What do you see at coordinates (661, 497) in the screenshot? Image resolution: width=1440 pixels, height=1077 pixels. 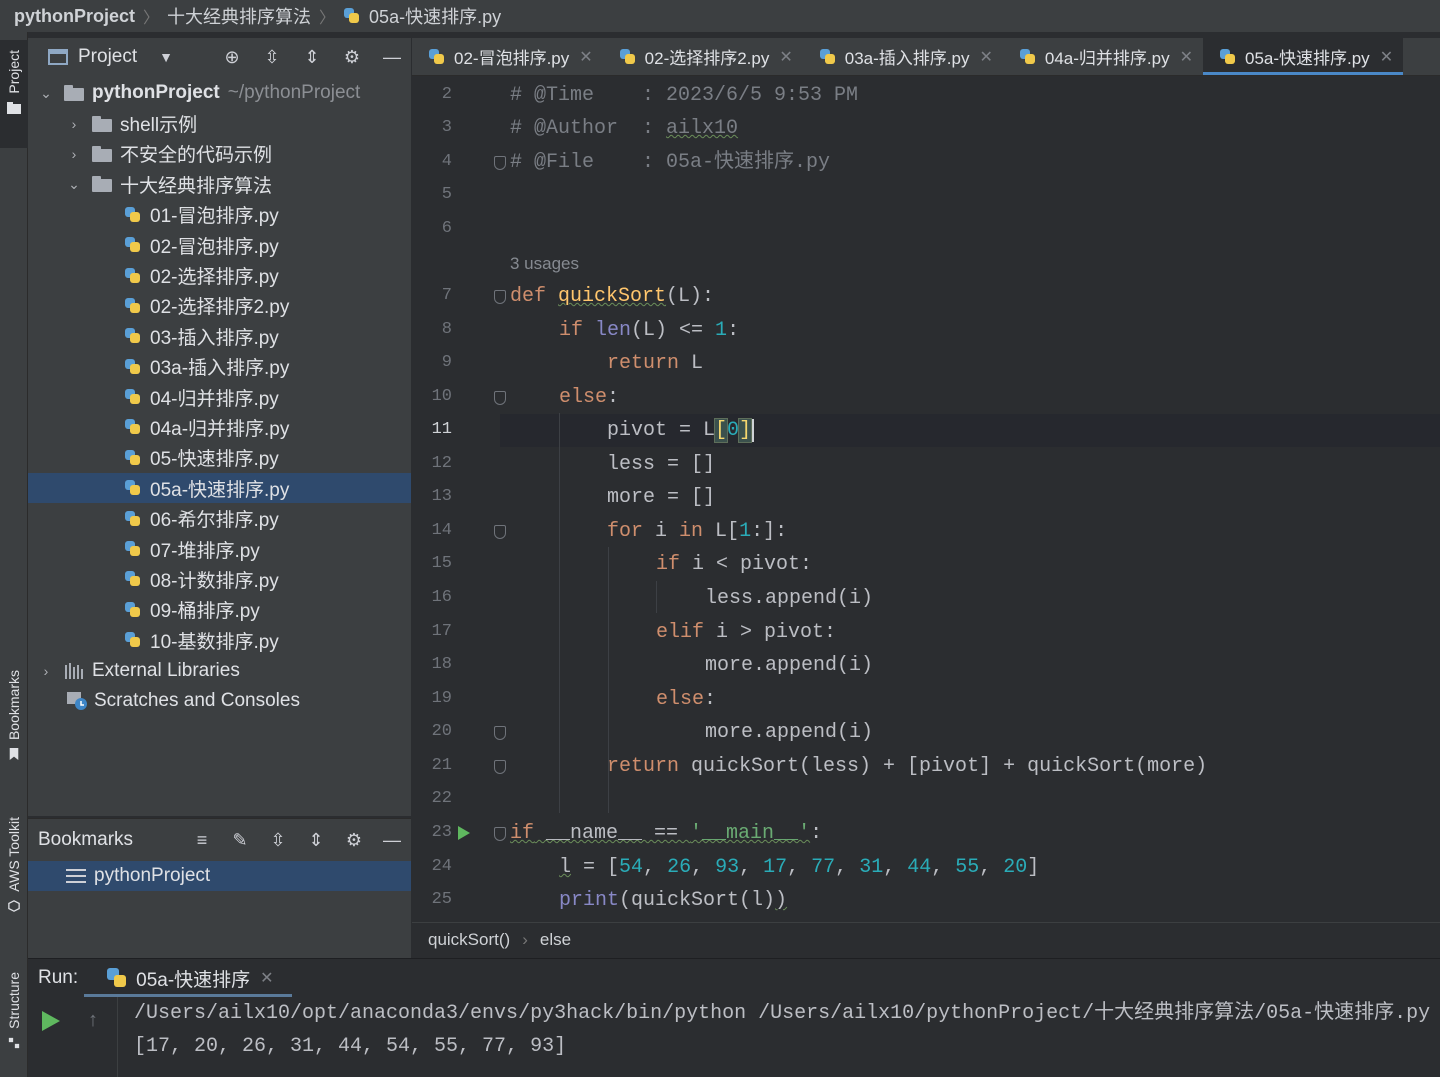 I see `code-line-13: more = []` at bounding box center [661, 497].